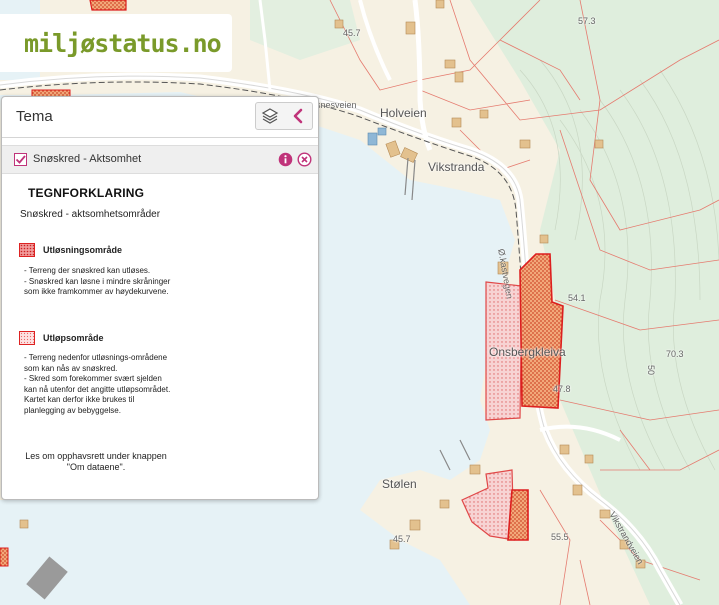 Image resolution: width=719 pixels, height=605 pixels. I want to click on release-zone-swatch, so click(27, 250).